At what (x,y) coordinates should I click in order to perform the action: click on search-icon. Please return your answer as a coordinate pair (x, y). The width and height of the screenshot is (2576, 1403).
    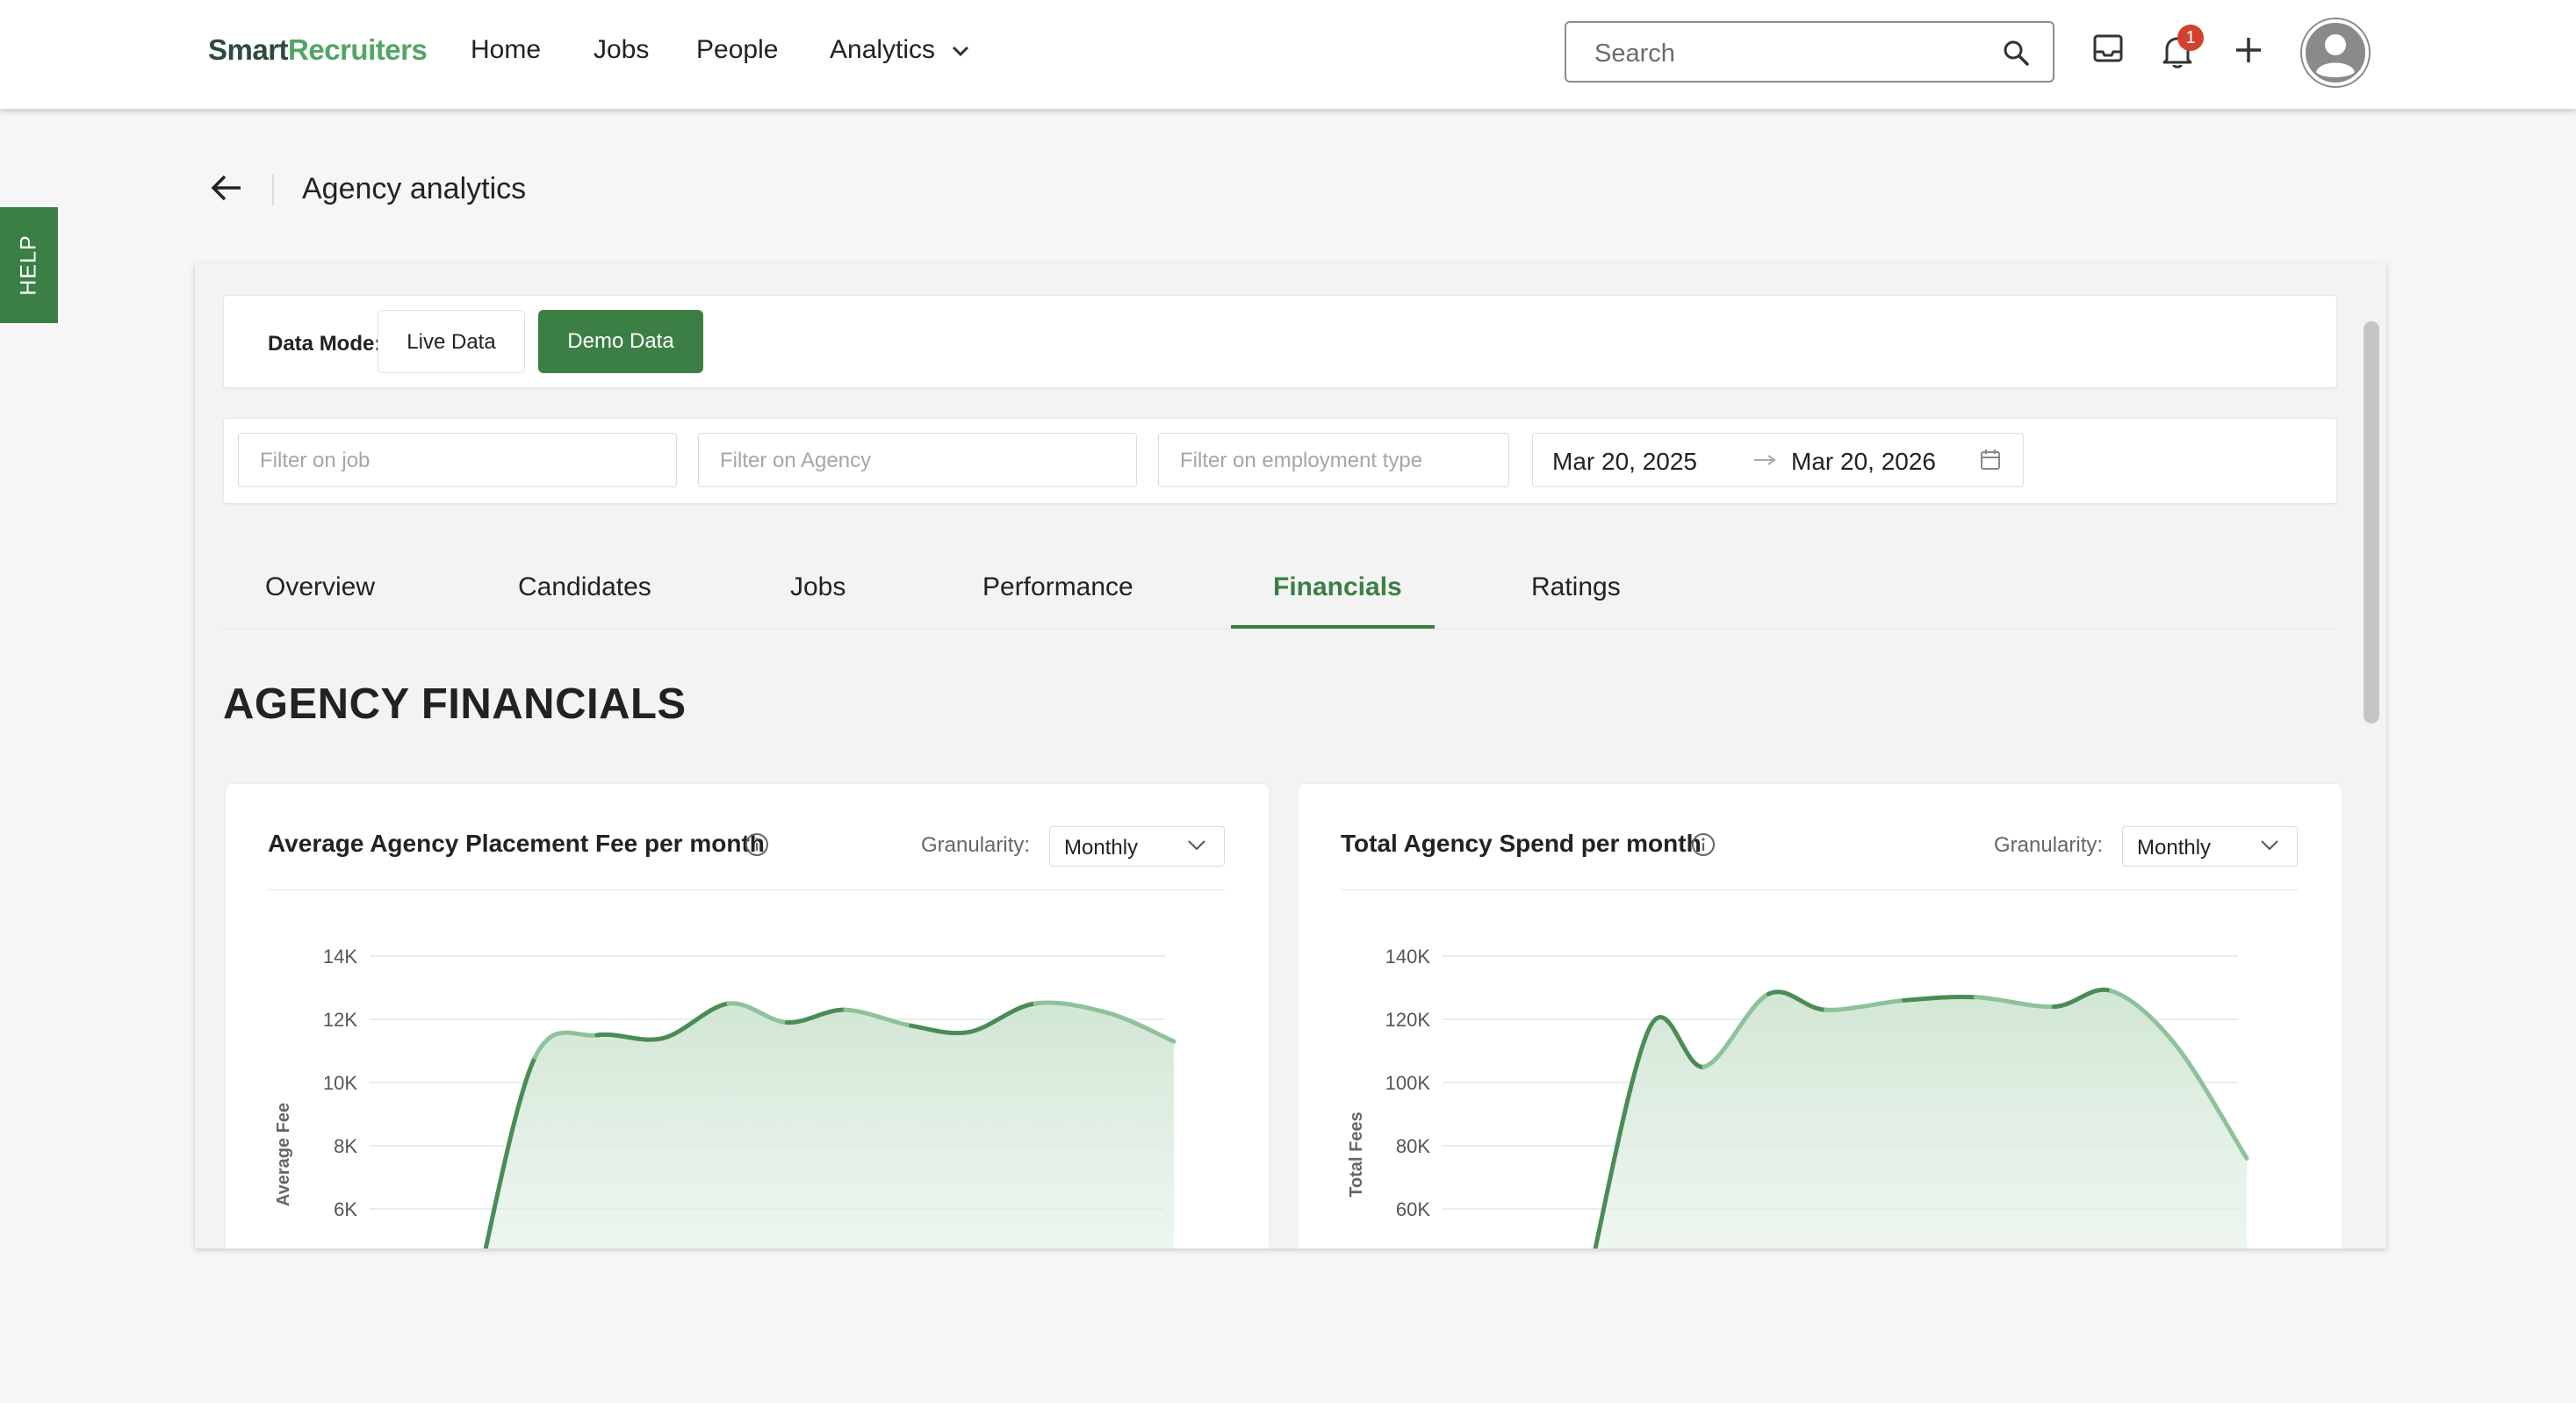
    Looking at the image, I should click on (2016, 53).